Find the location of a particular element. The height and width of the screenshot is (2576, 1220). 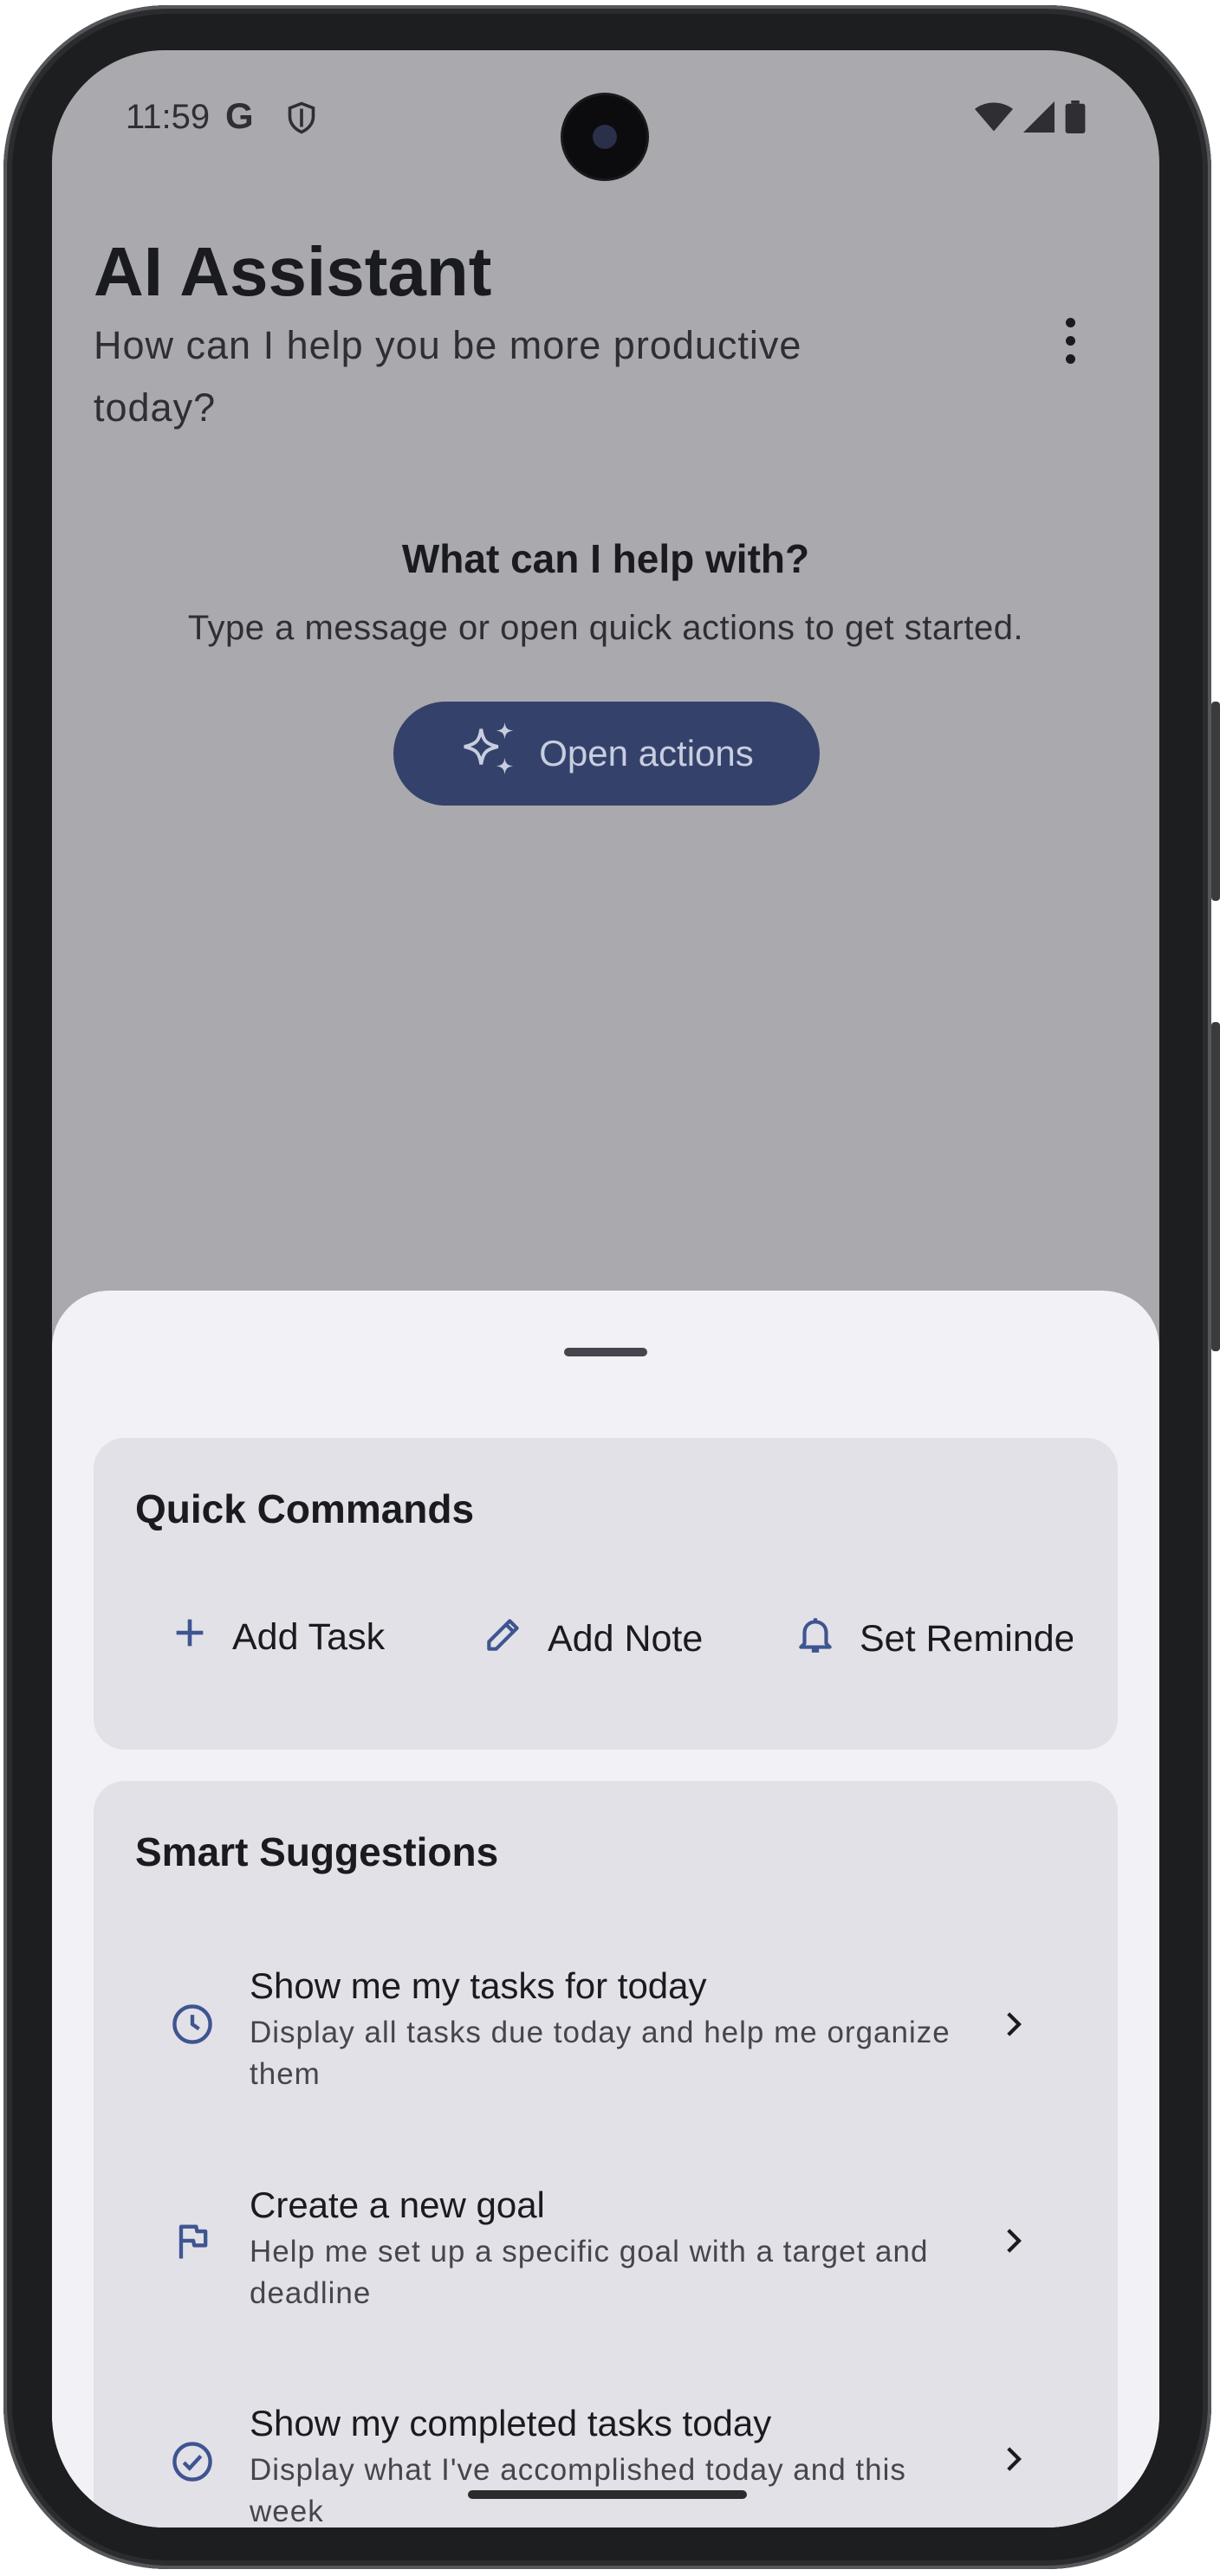

power-button is located at coordinates (1215, 1186).